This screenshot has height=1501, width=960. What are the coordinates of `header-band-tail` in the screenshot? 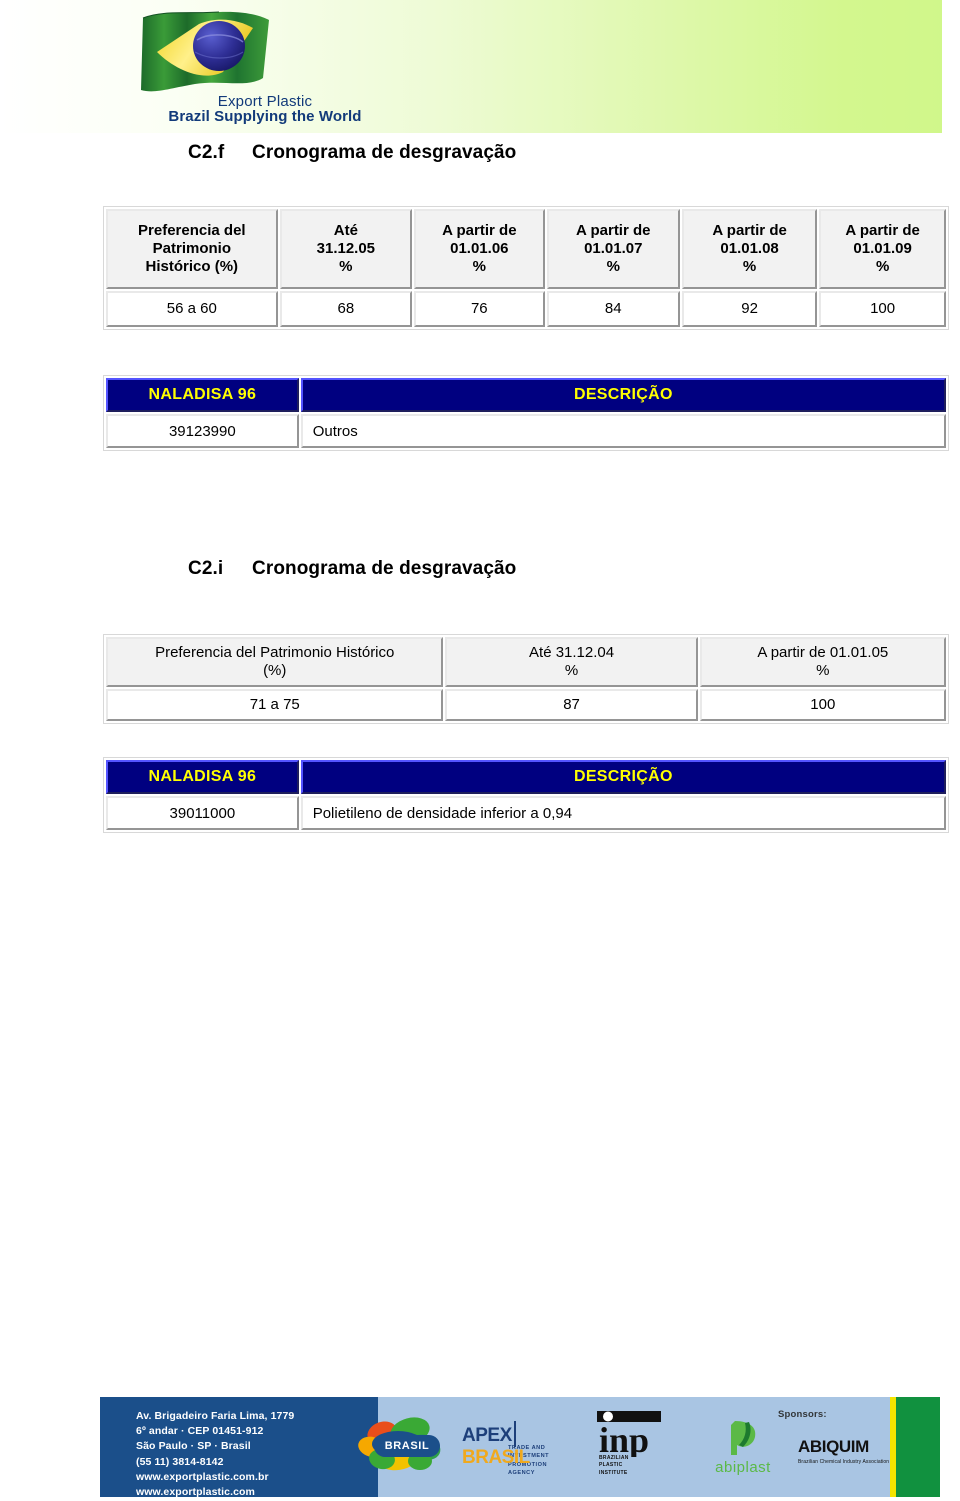 It's located at (951, 66).